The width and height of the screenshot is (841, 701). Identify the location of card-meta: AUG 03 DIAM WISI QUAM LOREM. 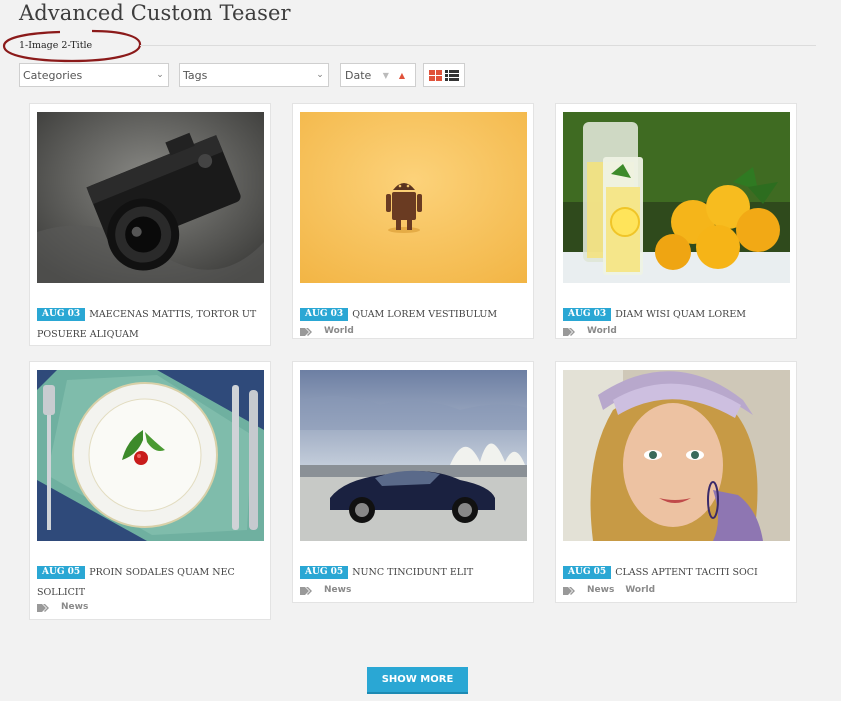
(678, 313).